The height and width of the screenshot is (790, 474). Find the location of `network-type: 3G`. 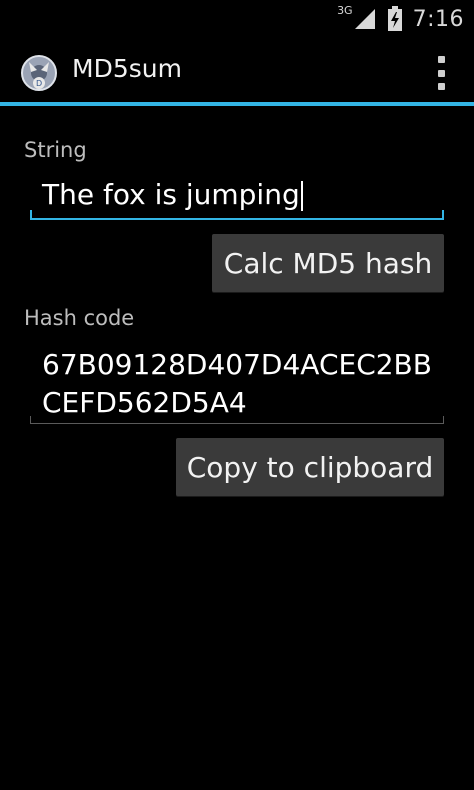

network-type: 3G is located at coordinates (345, 10).